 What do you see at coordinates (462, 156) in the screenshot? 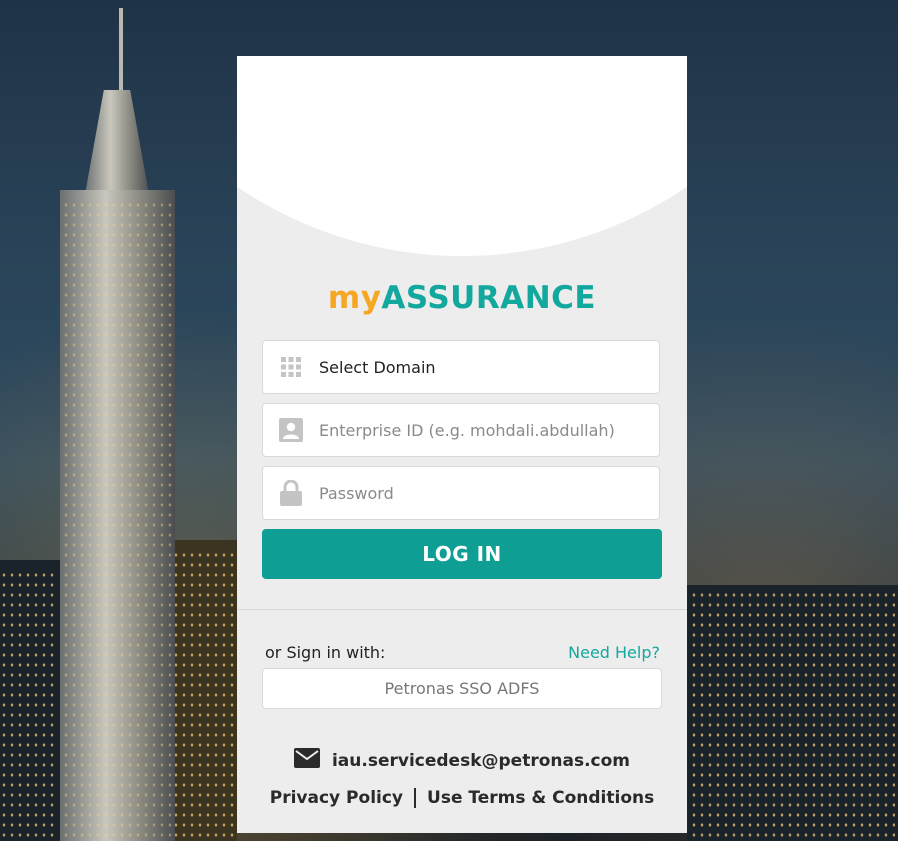
I see `header-arc` at bounding box center [462, 156].